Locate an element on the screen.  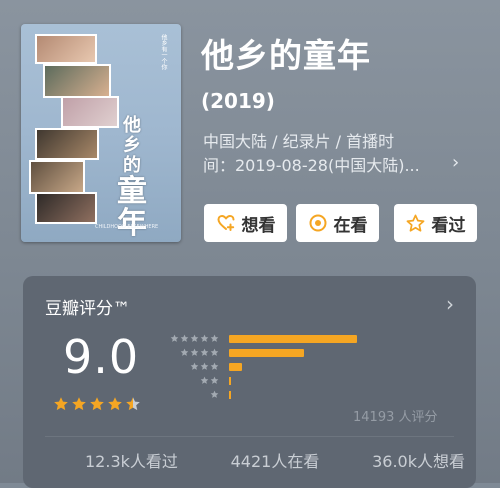
watching-count: 4421人在看 is located at coordinates (275, 460).